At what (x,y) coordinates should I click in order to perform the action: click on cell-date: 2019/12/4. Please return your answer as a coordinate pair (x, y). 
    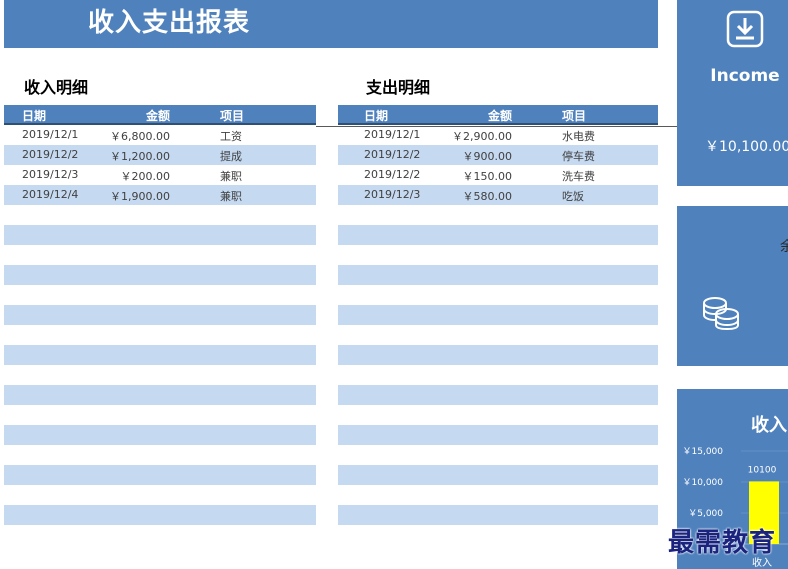
    Looking at the image, I should click on (50, 194).